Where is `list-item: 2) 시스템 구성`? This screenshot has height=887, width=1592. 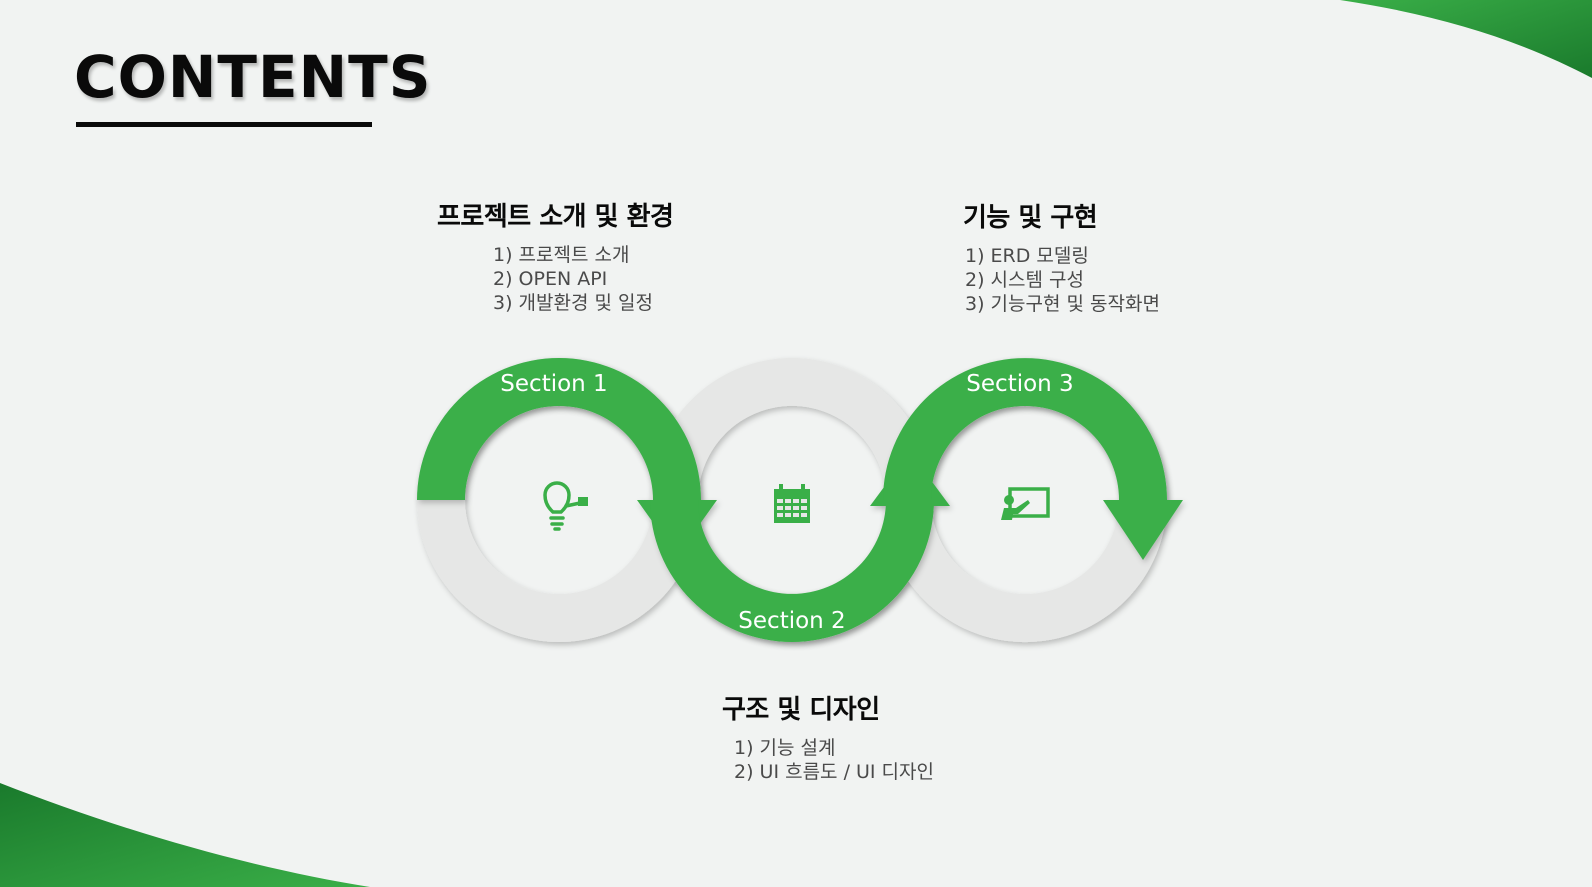
list-item: 2) 시스템 구성 is located at coordinates (1024, 280).